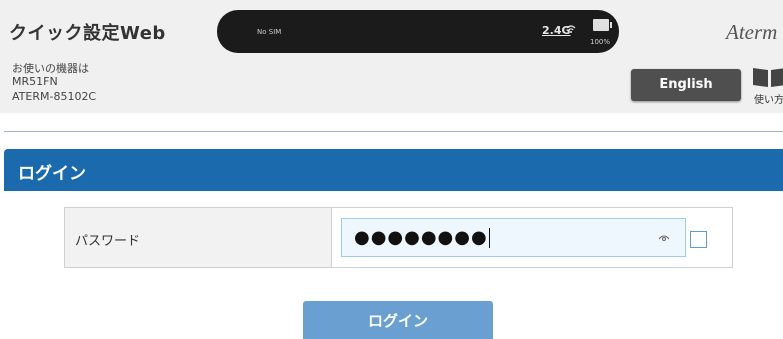 Image resolution: width=783 pixels, height=339 pixels. What do you see at coordinates (513, 237) in the screenshot?
I see `password-input: ●●●●●●●●` at bounding box center [513, 237].